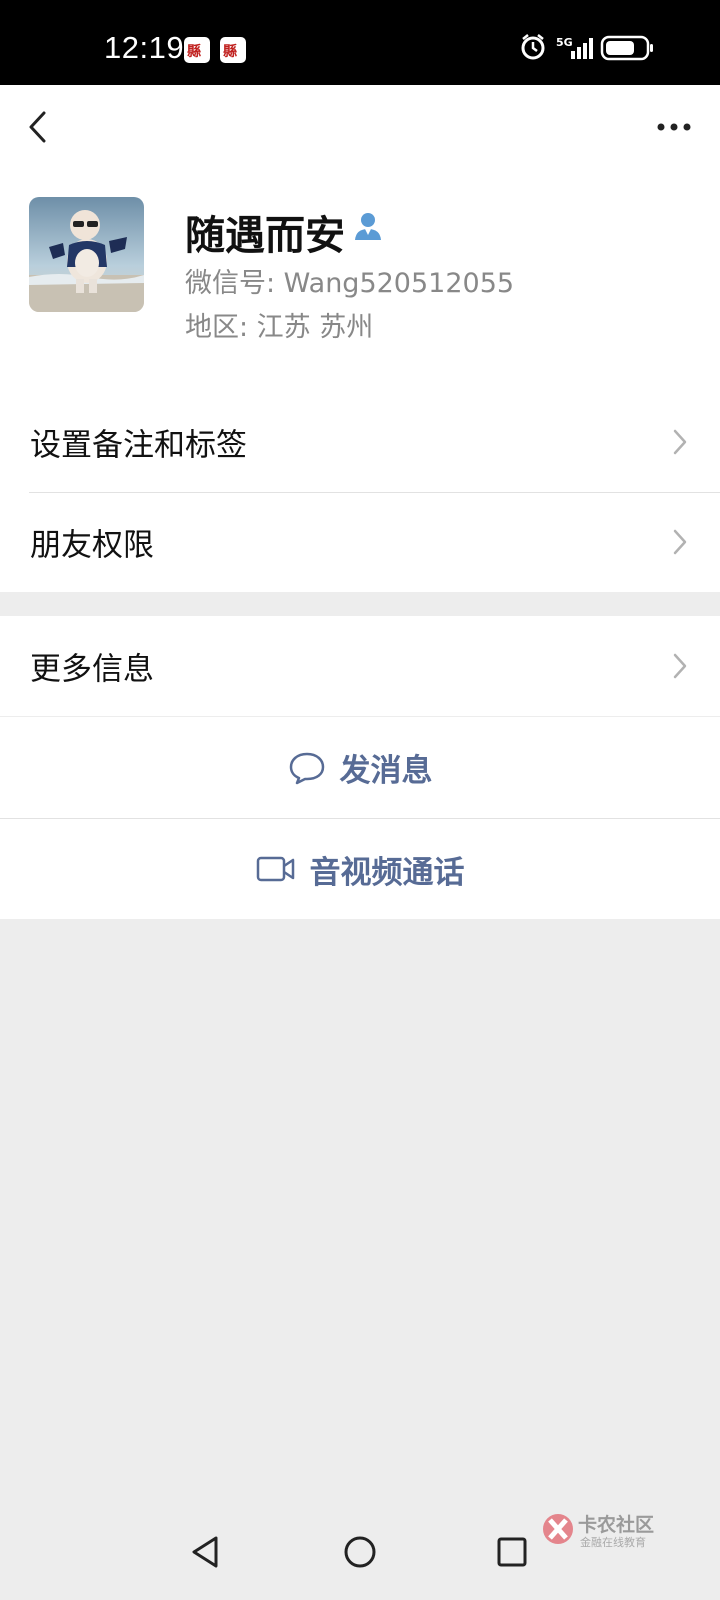  I want to click on nav-back-button, so click(206, 1552).